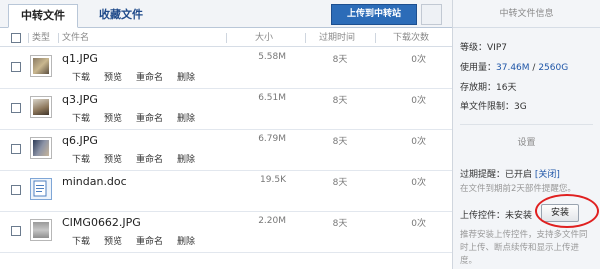 Image resolution: width=600 pixels, height=269 pixels. What do you see at coordinates (80, 58) in the screenshot?
I see `file-name: q1.JPG` at bounding box center [80, 58].